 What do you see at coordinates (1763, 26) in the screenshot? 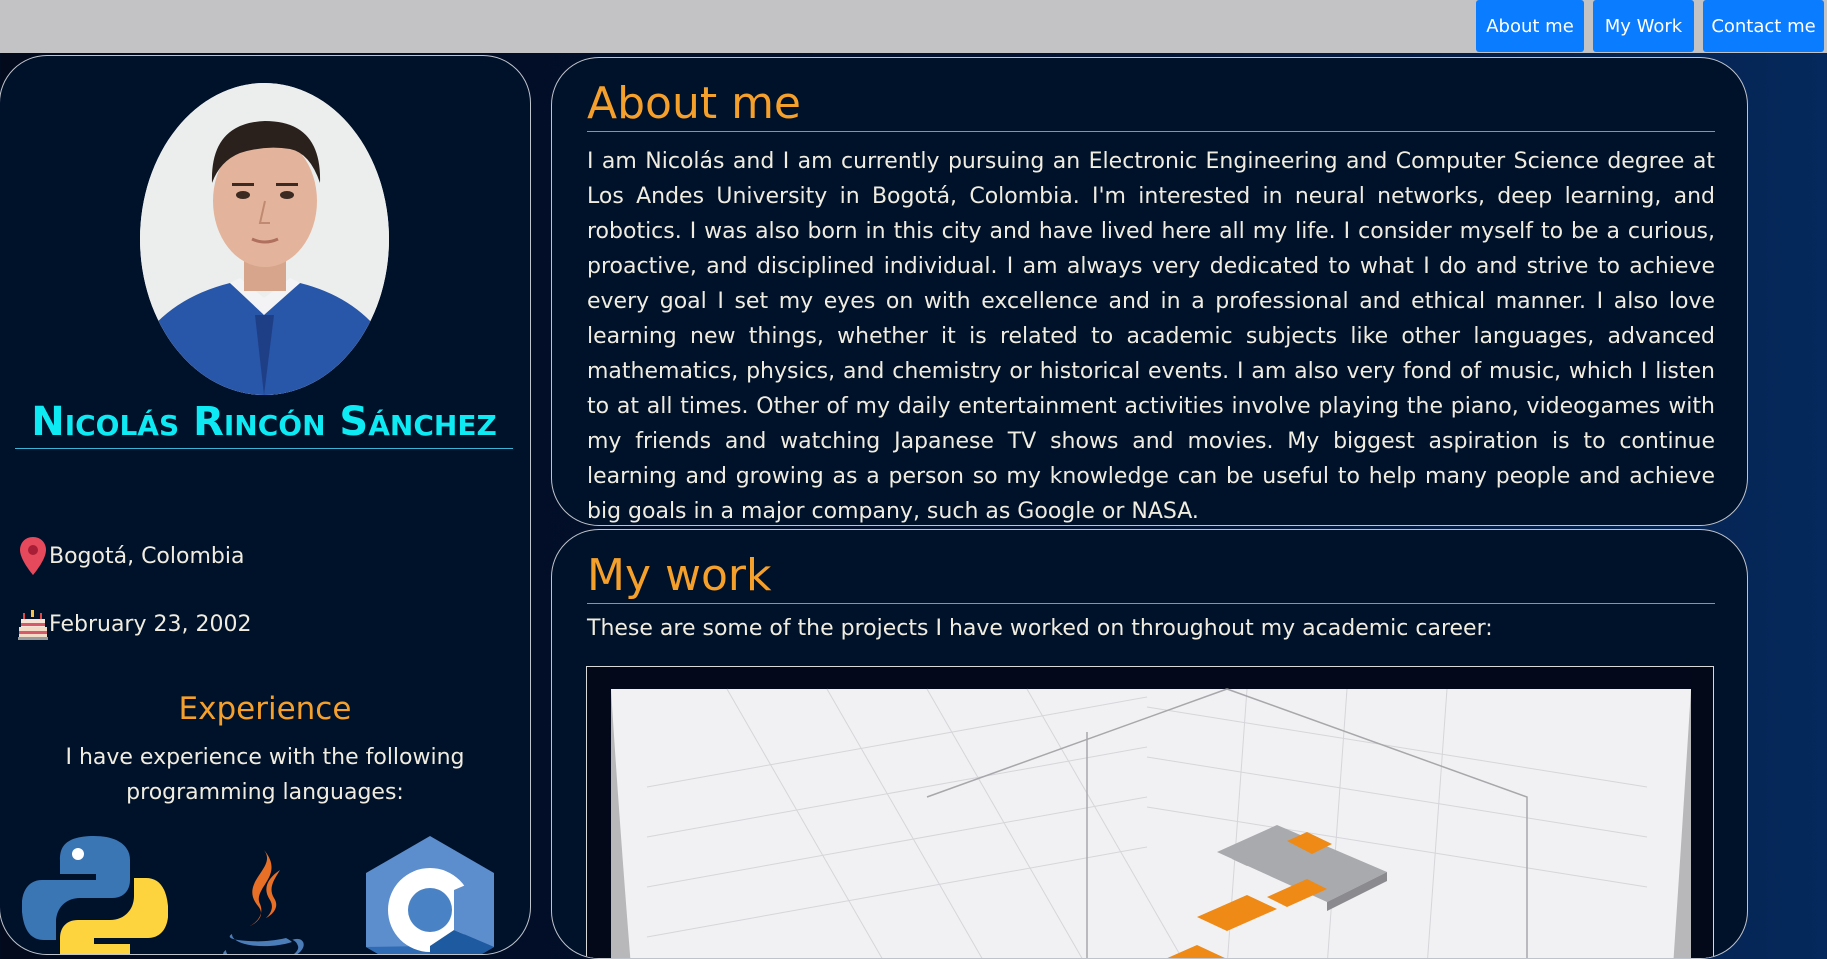
I see `nav-contact-button: Contact me` at bounding box center [1763, 26].